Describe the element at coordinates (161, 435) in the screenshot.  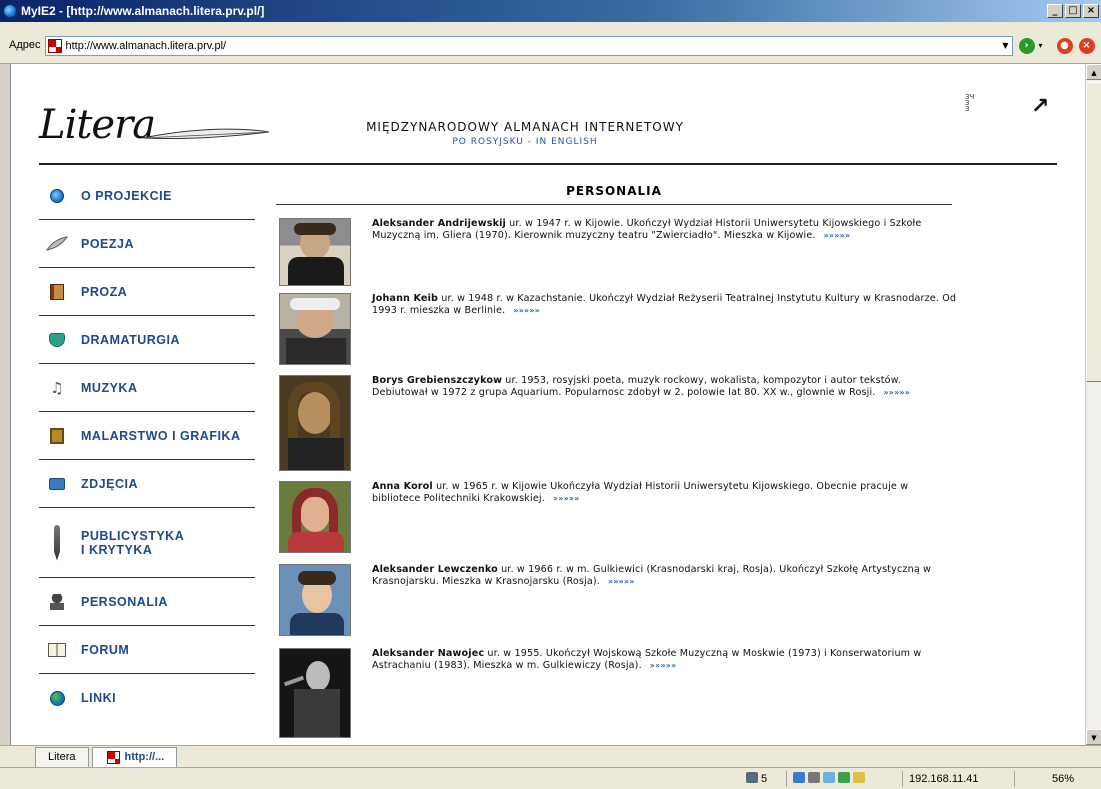
I see `nav-item-label: MALARSTWO I GRAFIKA` at that location.